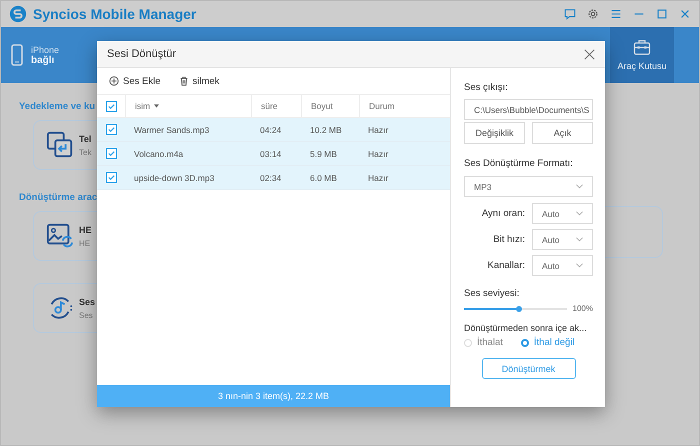 This screenshot has width=700, height=446. I want to click on format-label: Ses Dönüştürme Formatı:, so click(519, 163).